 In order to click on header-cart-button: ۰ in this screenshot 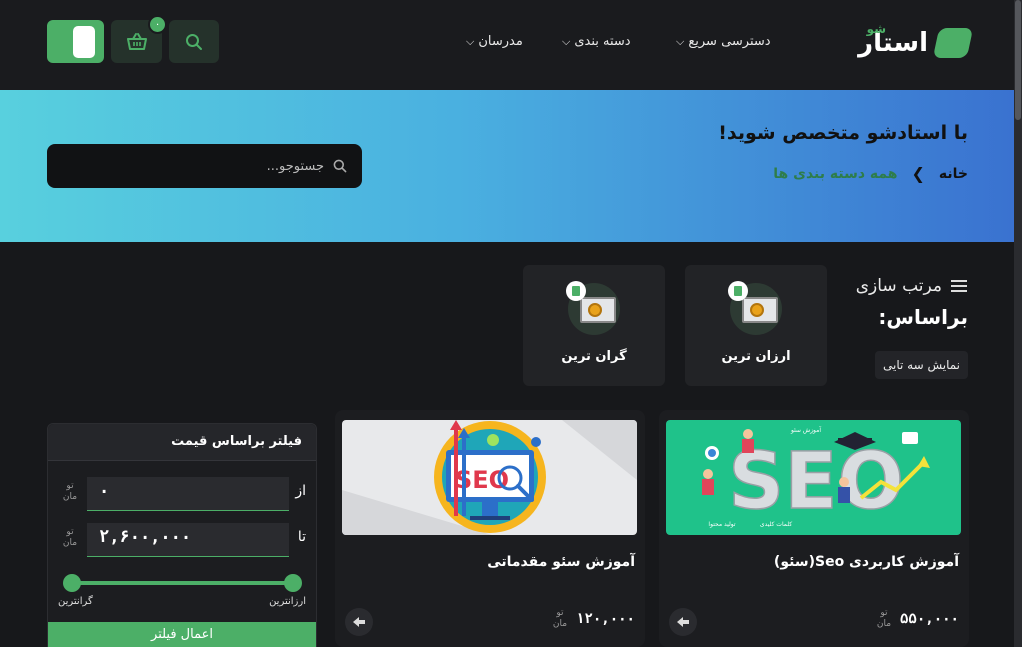, I will do `click(139, 39)`.